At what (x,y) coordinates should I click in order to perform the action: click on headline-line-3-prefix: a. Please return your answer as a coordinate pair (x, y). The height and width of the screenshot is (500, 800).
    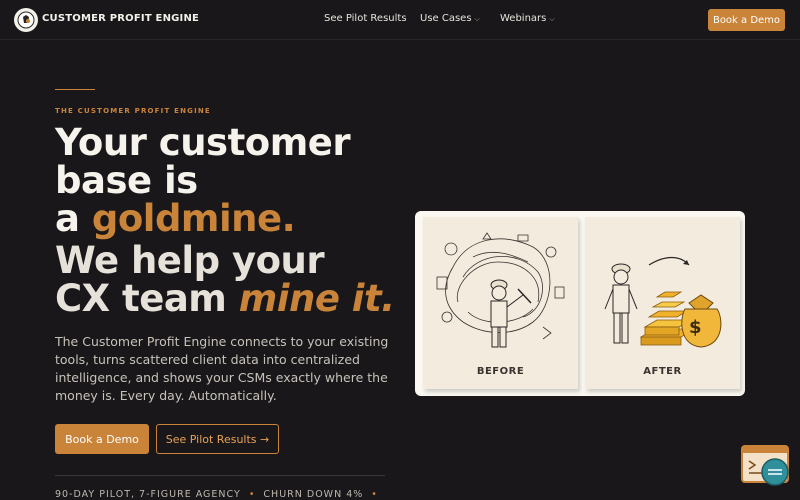
    Looking at the image, I should click on (73, 218).